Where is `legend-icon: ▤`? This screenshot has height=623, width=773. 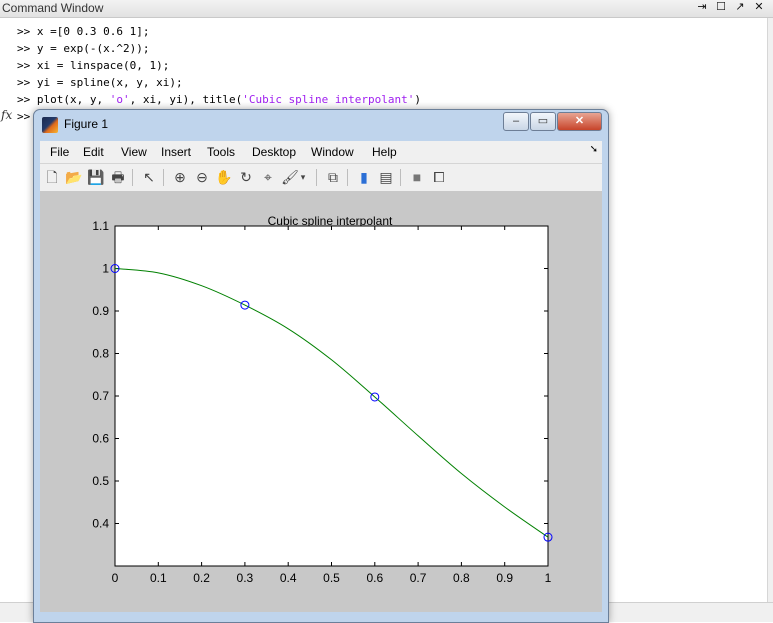
legend-icon: ▤ is located at coordinates (386, 177).